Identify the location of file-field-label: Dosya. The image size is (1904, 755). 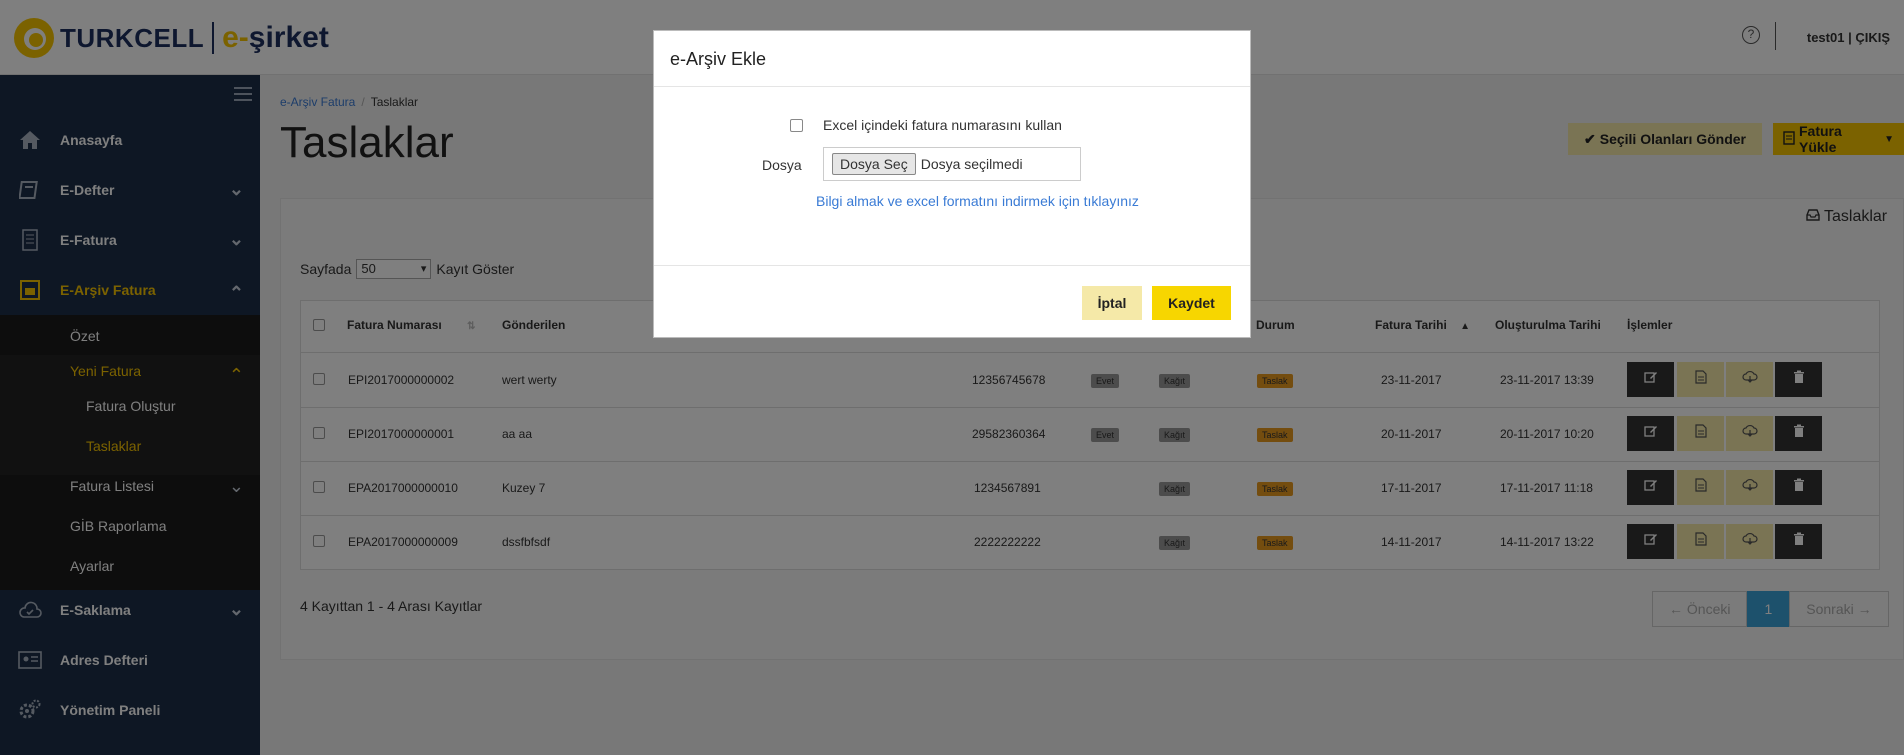
(782, 165).